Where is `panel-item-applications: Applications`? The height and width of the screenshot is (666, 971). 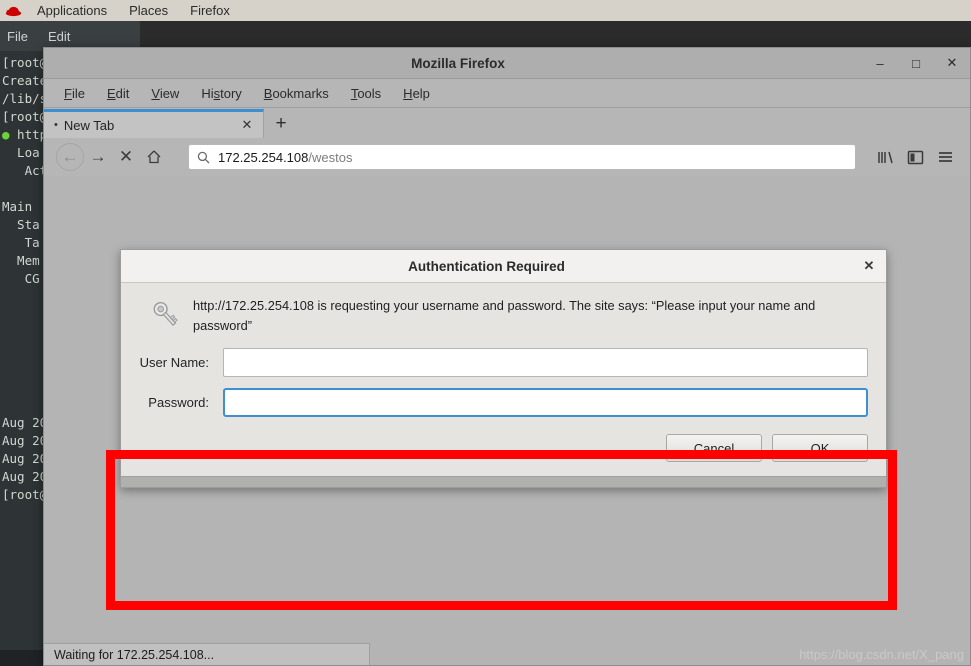 panel-item-applications: Applications is located at coordinates (72, 10).